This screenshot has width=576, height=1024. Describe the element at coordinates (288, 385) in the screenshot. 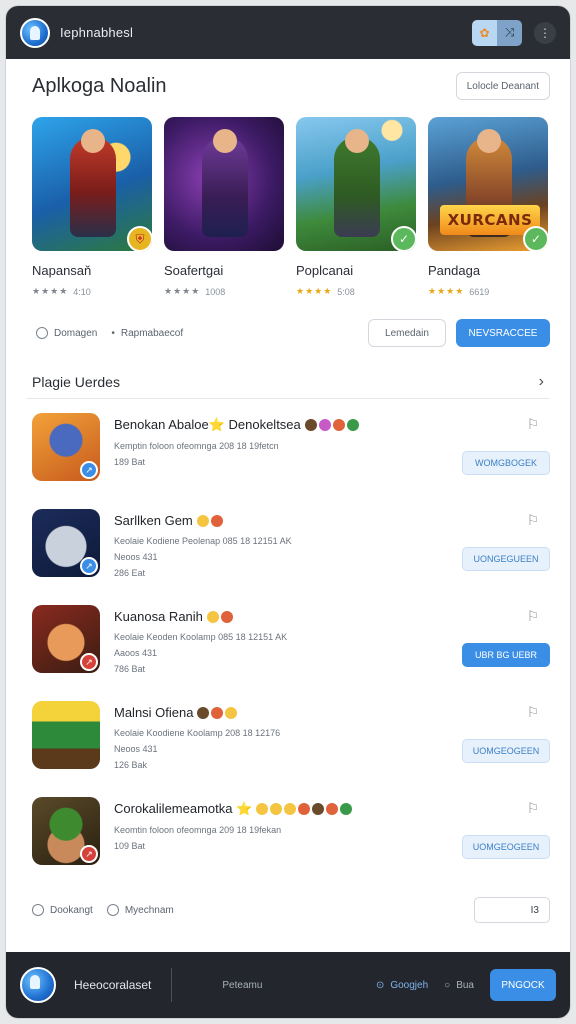

I see `list-header: Plagie Uerdes ›` at that location.